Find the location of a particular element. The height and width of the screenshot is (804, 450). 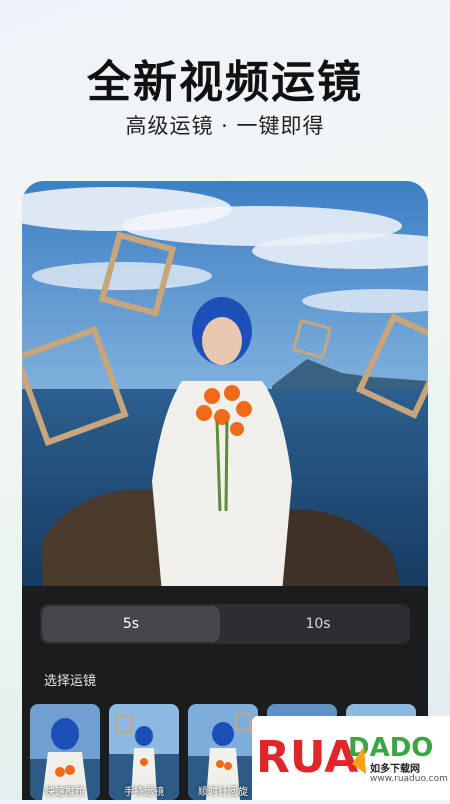

duration-option-10s: 10s is located at coordinates (318, 624).